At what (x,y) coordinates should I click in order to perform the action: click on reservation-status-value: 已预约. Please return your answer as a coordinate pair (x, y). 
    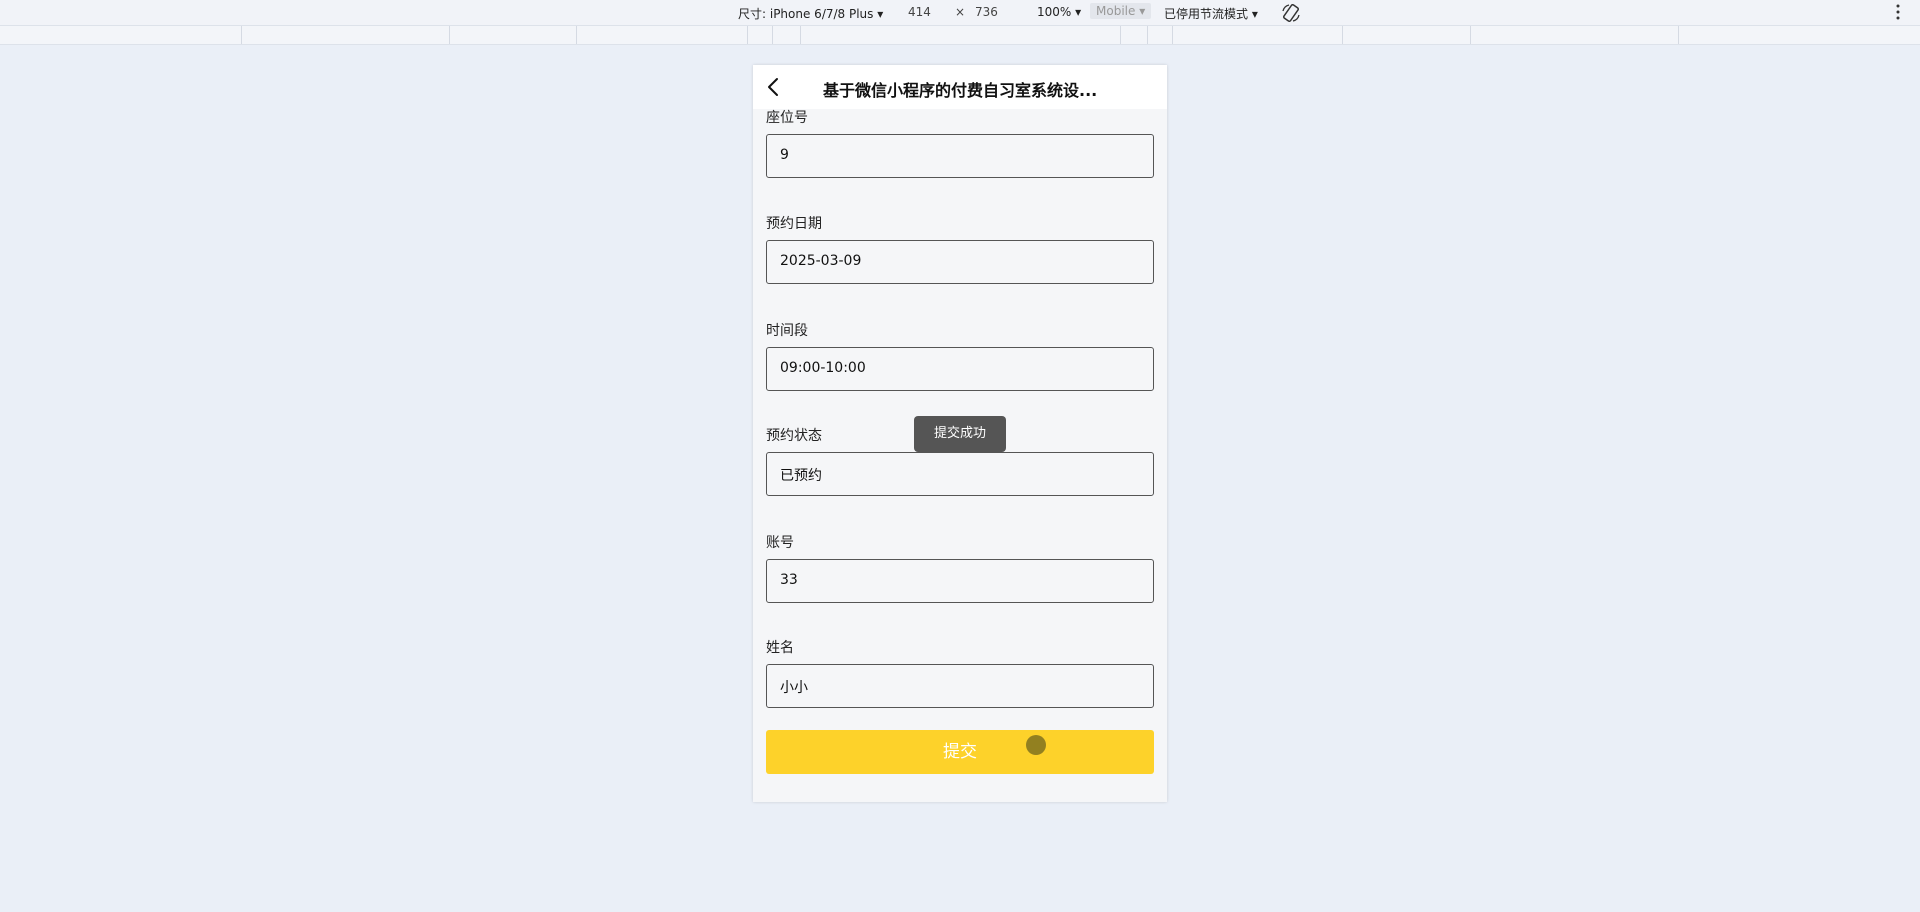
    Looking at the image, I should click on (801, 476).